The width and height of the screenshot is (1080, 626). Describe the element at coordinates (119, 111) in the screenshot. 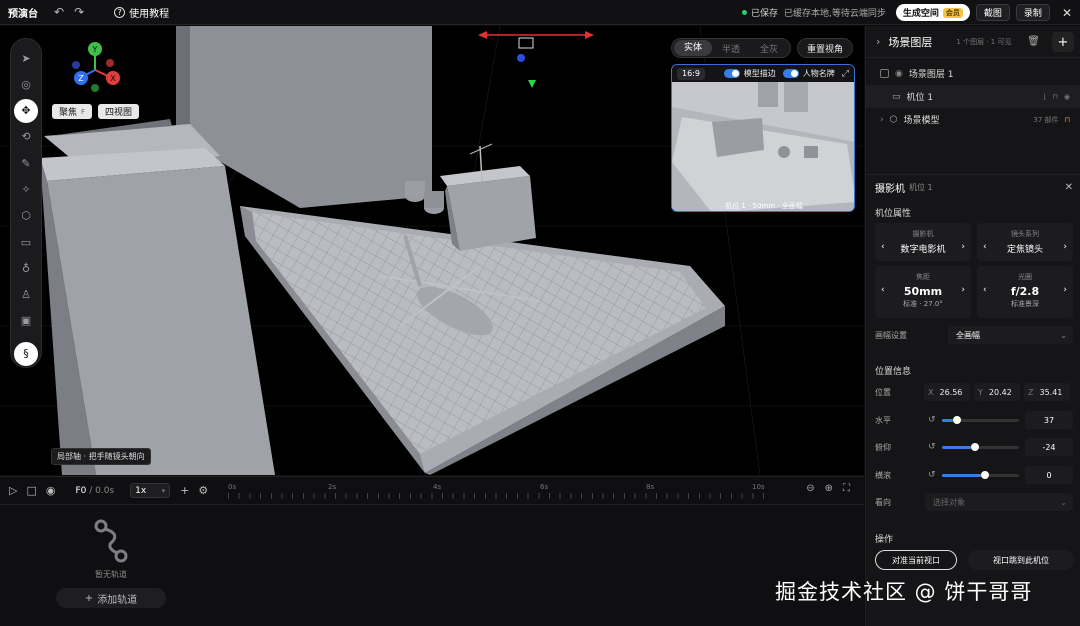

I see `four-view-button: 四视图` at that location.